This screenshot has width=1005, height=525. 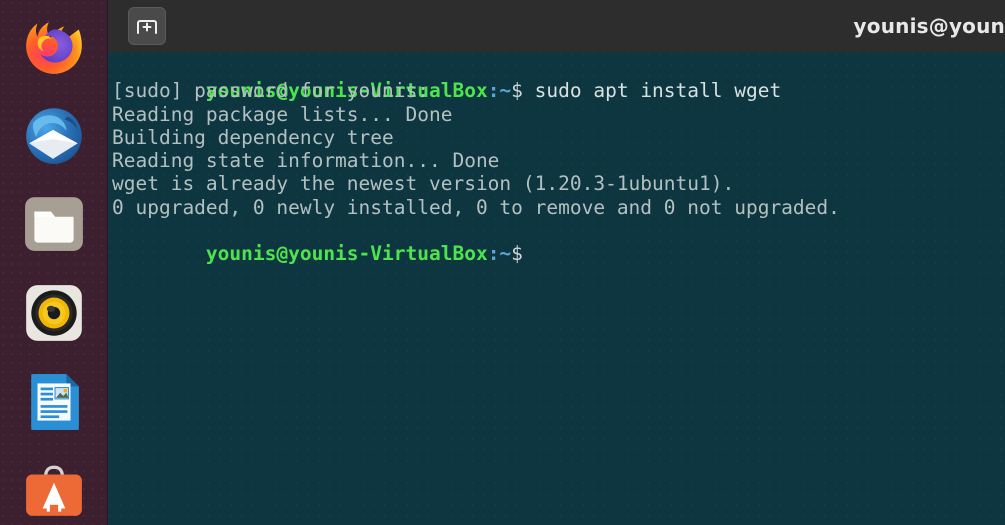 I want to click on folder-icon, so click(x=53, y=224).